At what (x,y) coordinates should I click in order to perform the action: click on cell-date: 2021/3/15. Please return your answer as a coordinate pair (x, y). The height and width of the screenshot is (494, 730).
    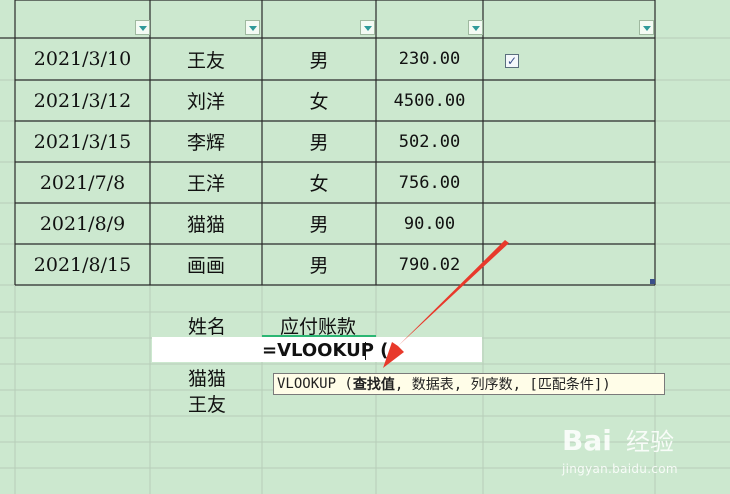
    Looking at the image, I should click on (82, 141).